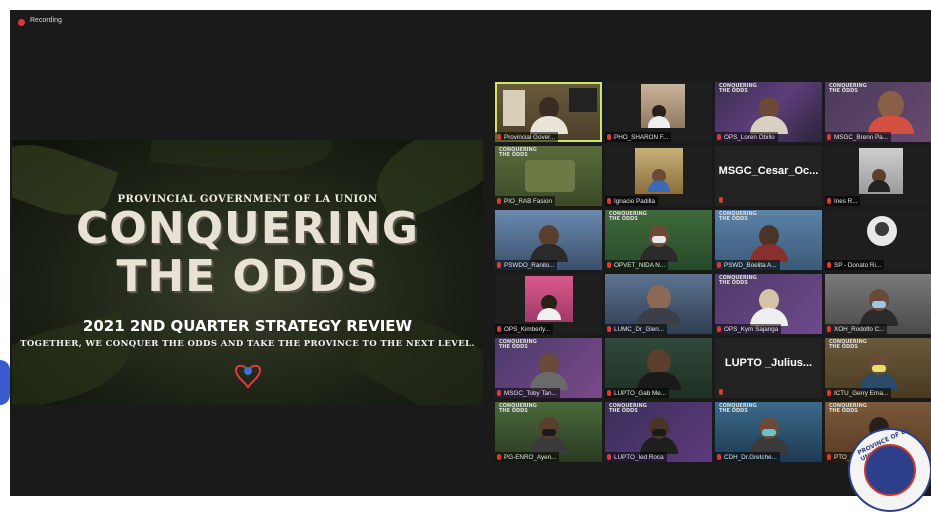 The width and height of the screenshot is (931, 512). What do you see at coordinates (248, 376) in the screenshot?
I see `la-union-logo` at bounding box center [248, 376].